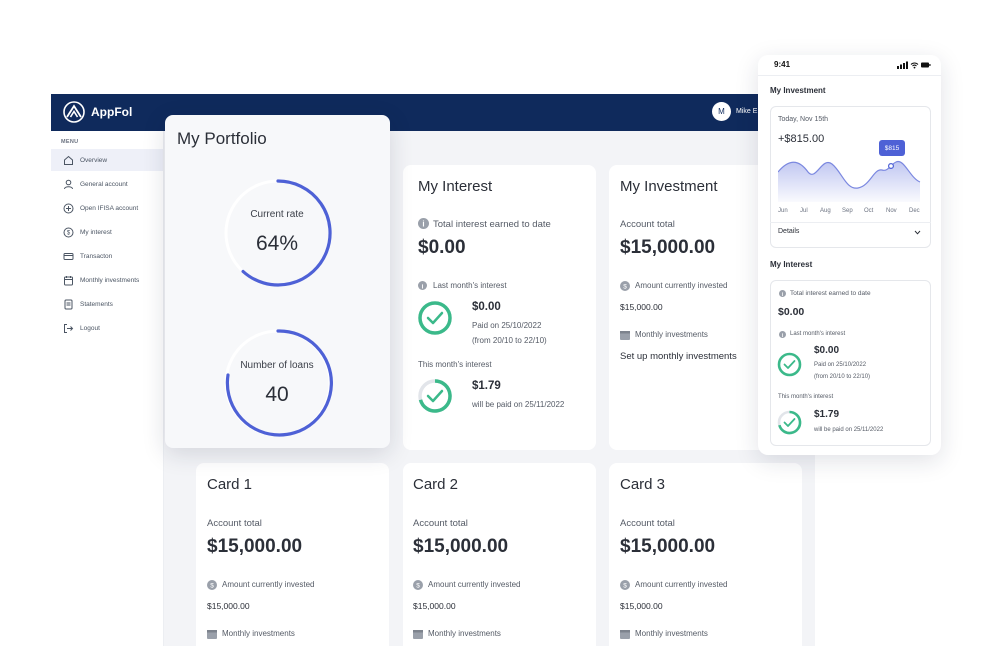  Describe the element at coordinates (68, 208) in the screenshot. I see `plus-circle-icon` at that location.